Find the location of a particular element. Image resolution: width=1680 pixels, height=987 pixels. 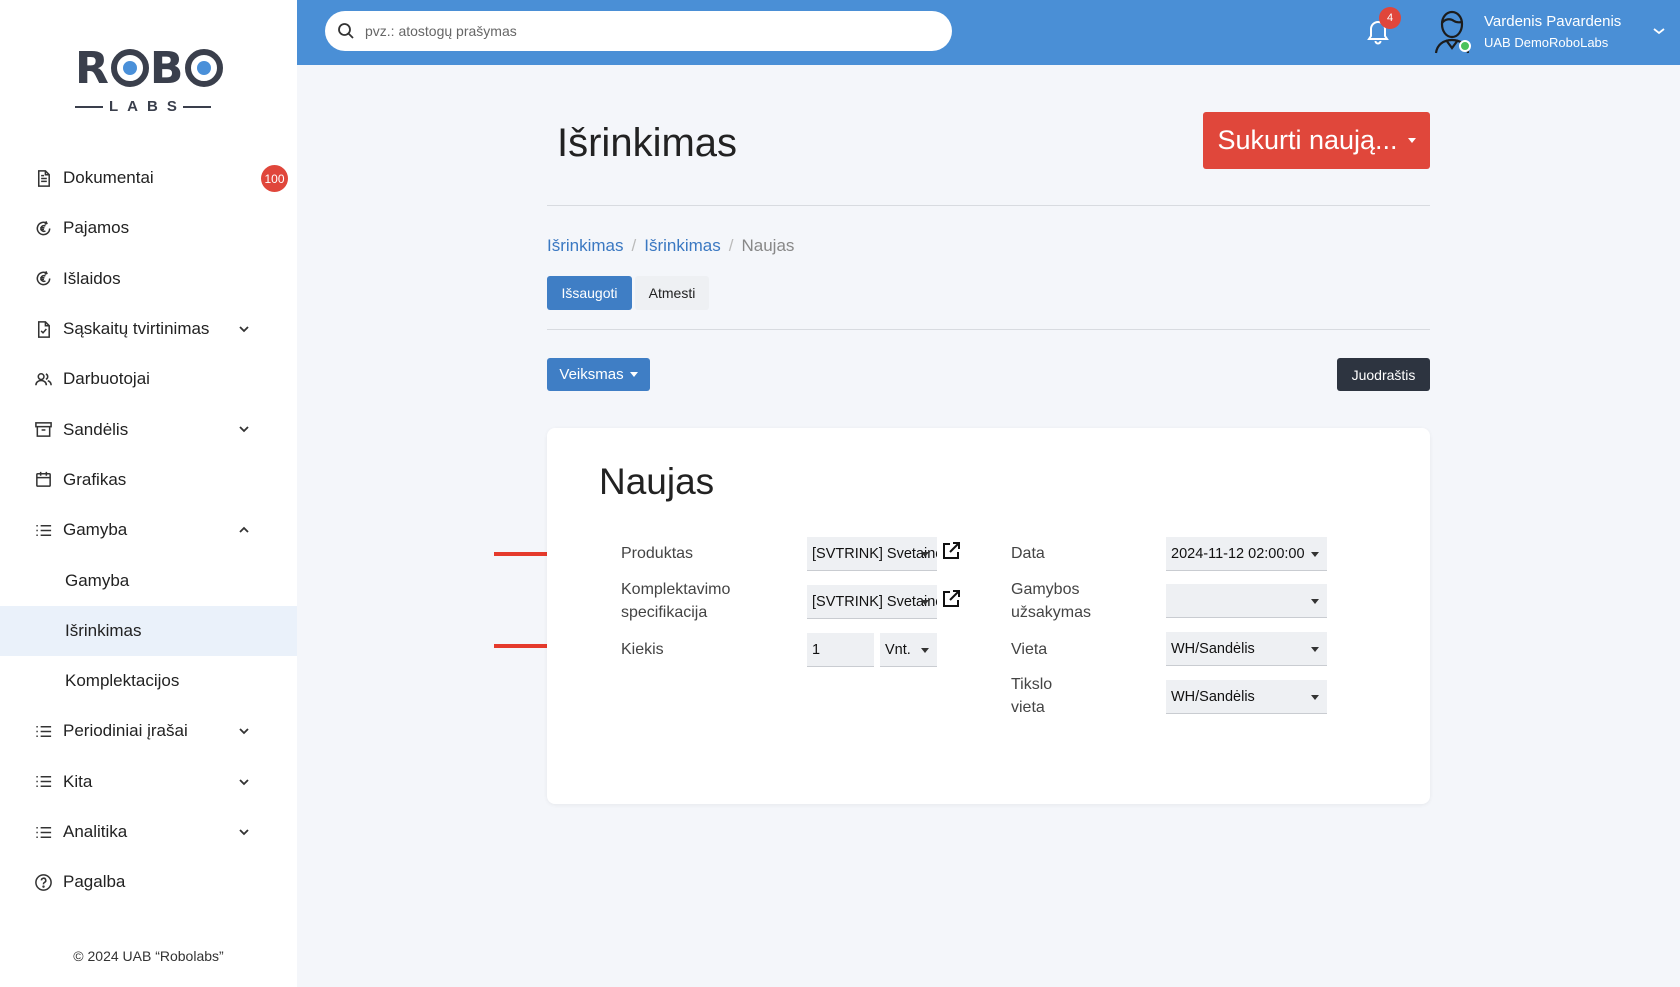

sidebar-item-label: Pagalba is located at coordinates (94, 882).